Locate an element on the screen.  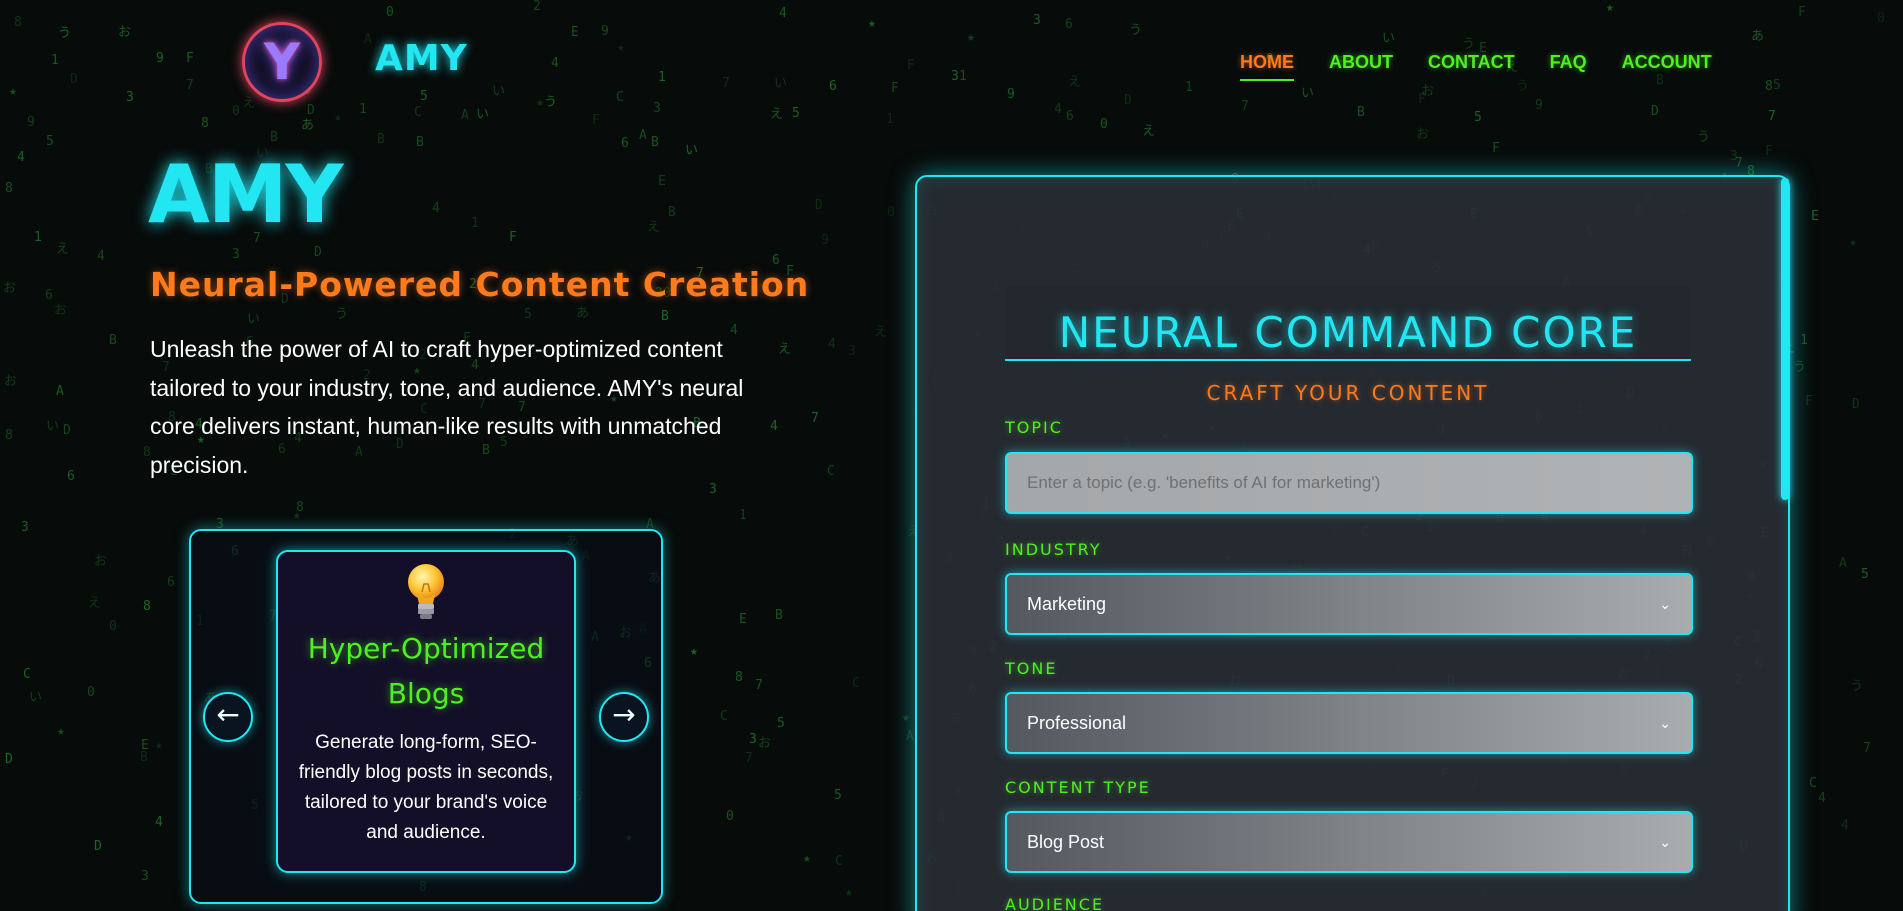
logo: Y is located at coordinates (282, 62).